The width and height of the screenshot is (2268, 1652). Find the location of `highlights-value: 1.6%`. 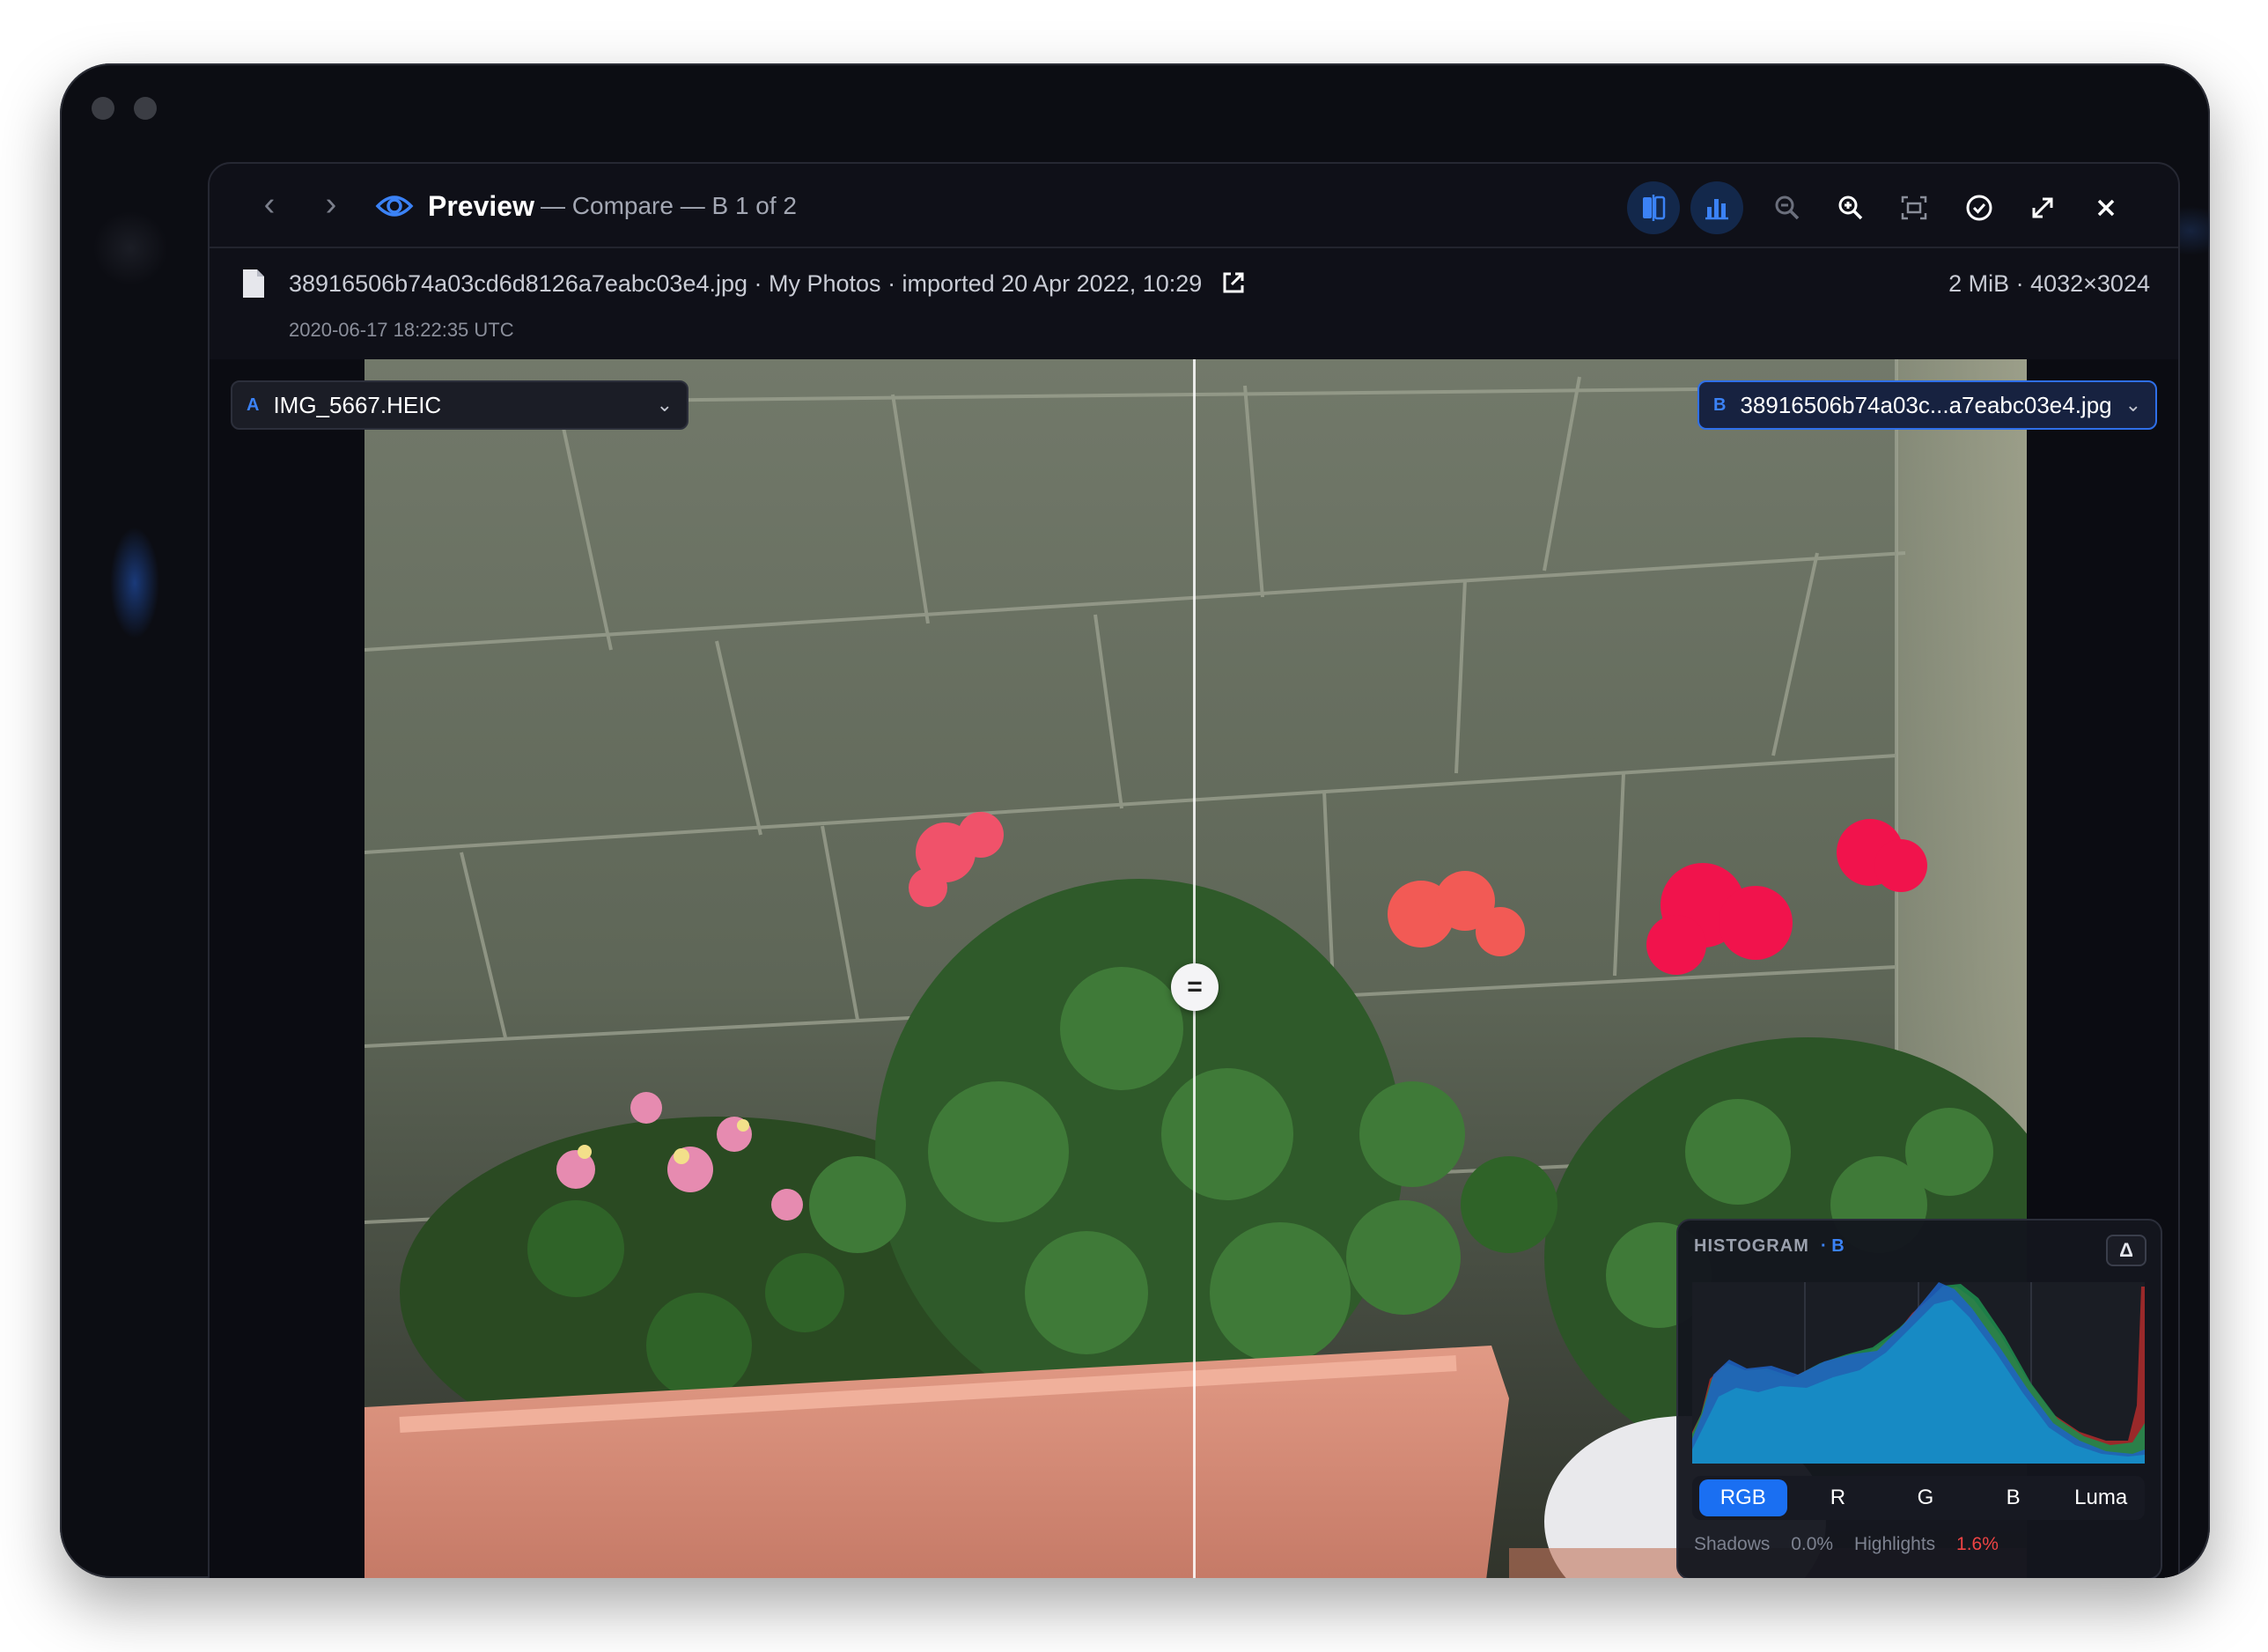

highlights-value: 1.6% is located at coordinates (1977, 1544).